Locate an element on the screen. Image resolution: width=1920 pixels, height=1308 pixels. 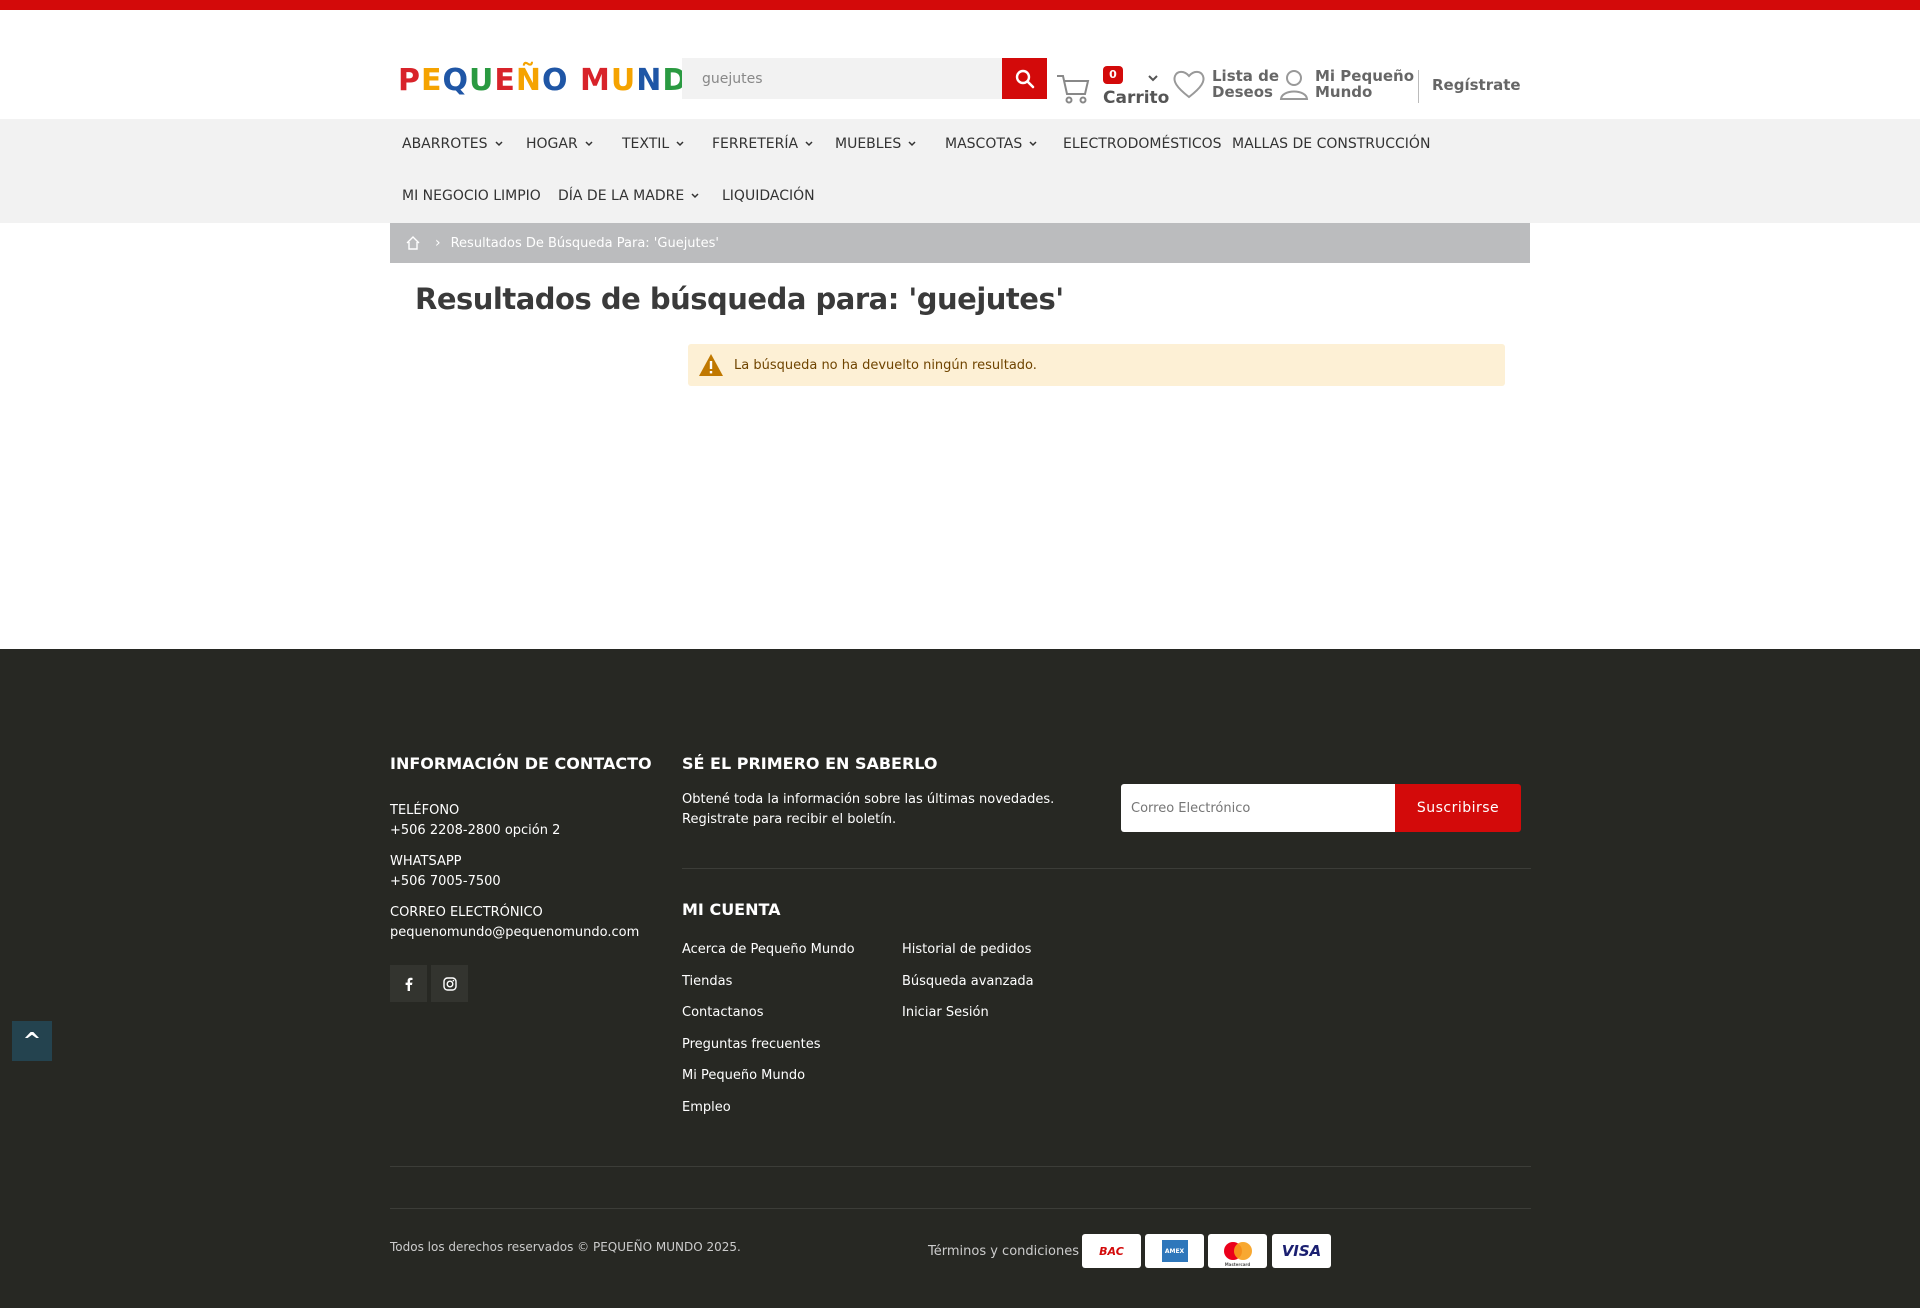
bac-label: BAC is located at coordinates (1111, 1251).